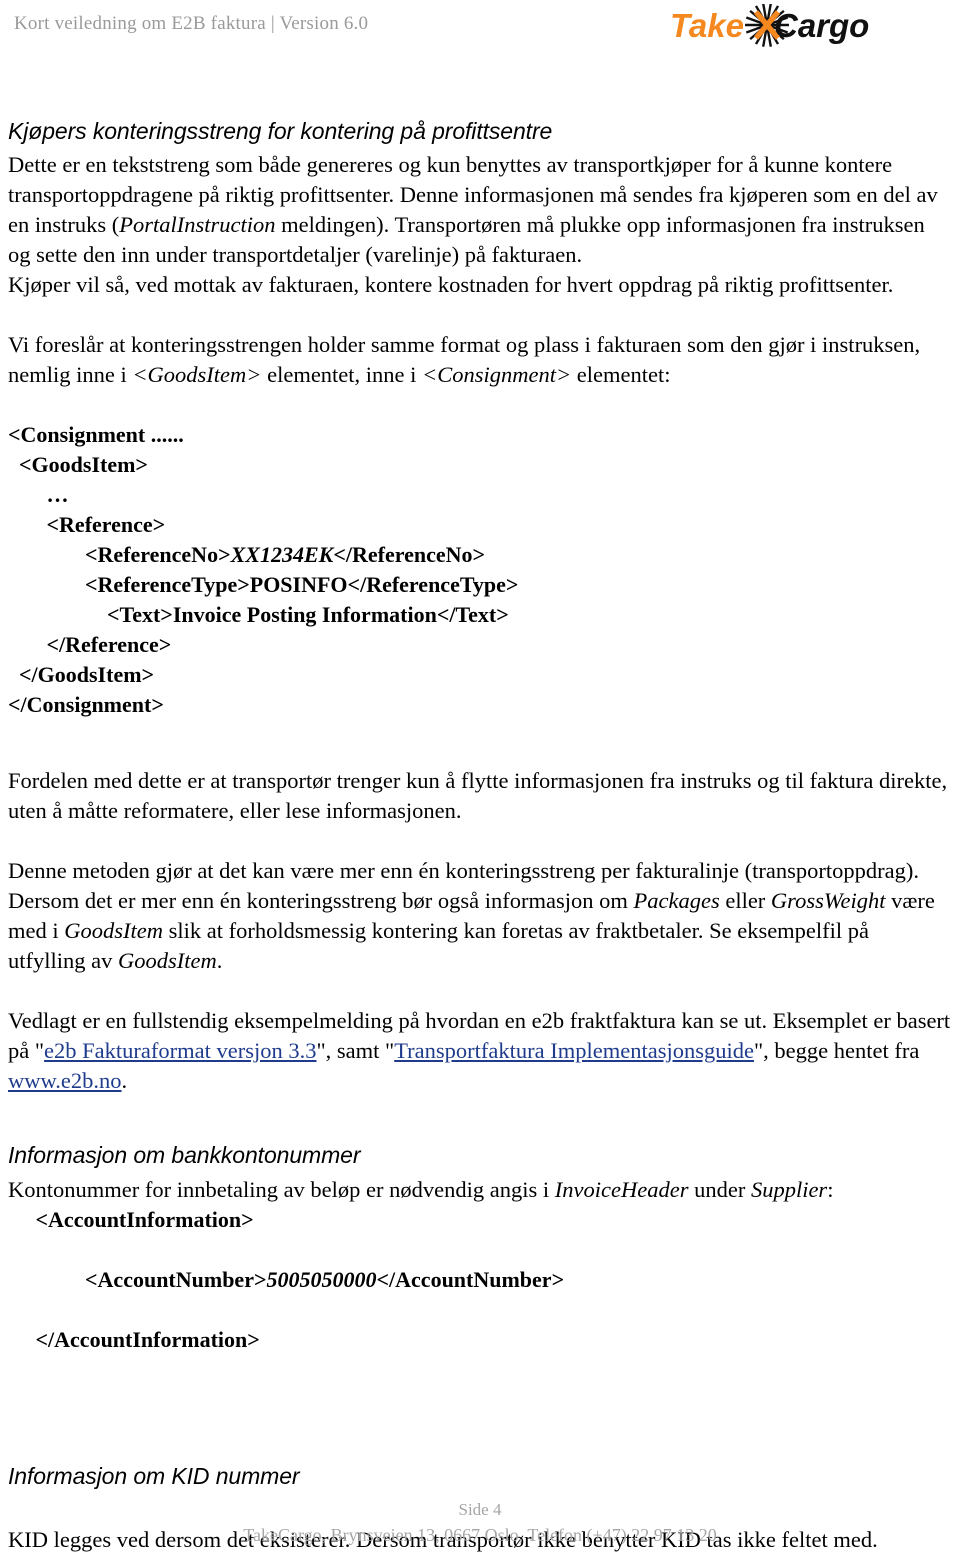 The height and width of the screenshot is (1558, 960). I want to click on heading-informasjon-kid-nummer: Informasjon om KID nummer, so click(154, 1475).